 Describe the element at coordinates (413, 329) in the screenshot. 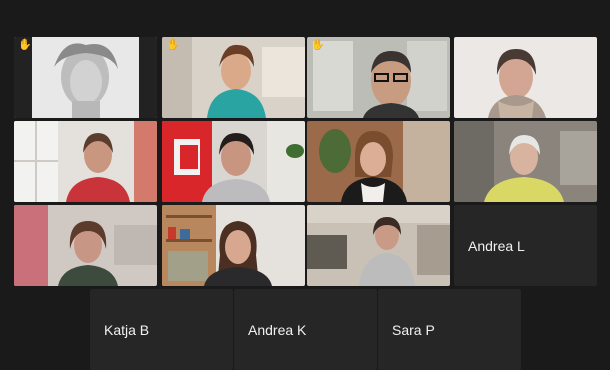

I see `participant-name: Sara P` at that location.